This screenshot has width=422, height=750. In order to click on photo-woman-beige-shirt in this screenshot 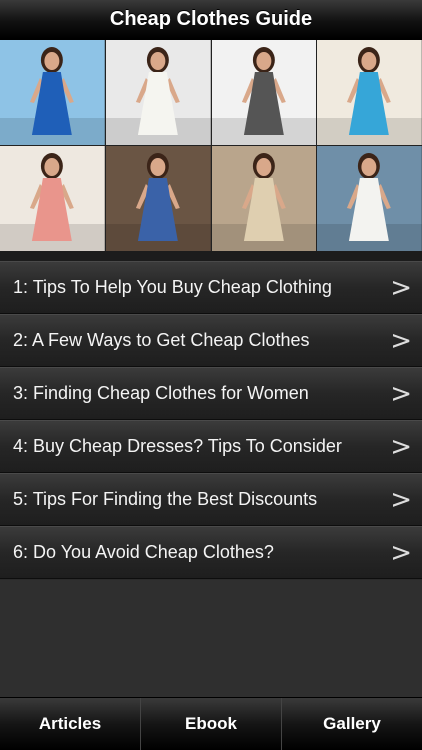, I will do `click(264, 198)`.